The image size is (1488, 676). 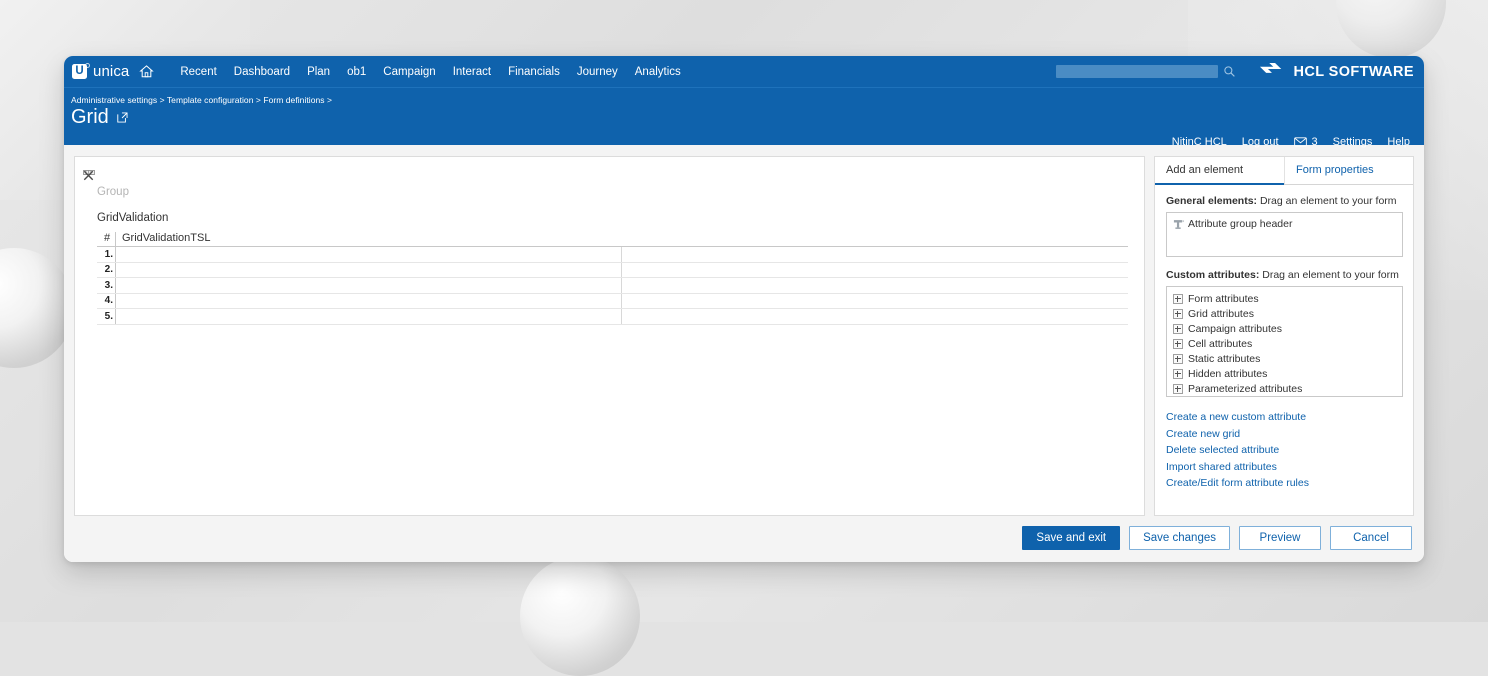 What do you see at coordinates (1284, 298) in the screenshot?
I see `tree-item-form-attributes: Form attributes` at bounding box center [1284, 298].